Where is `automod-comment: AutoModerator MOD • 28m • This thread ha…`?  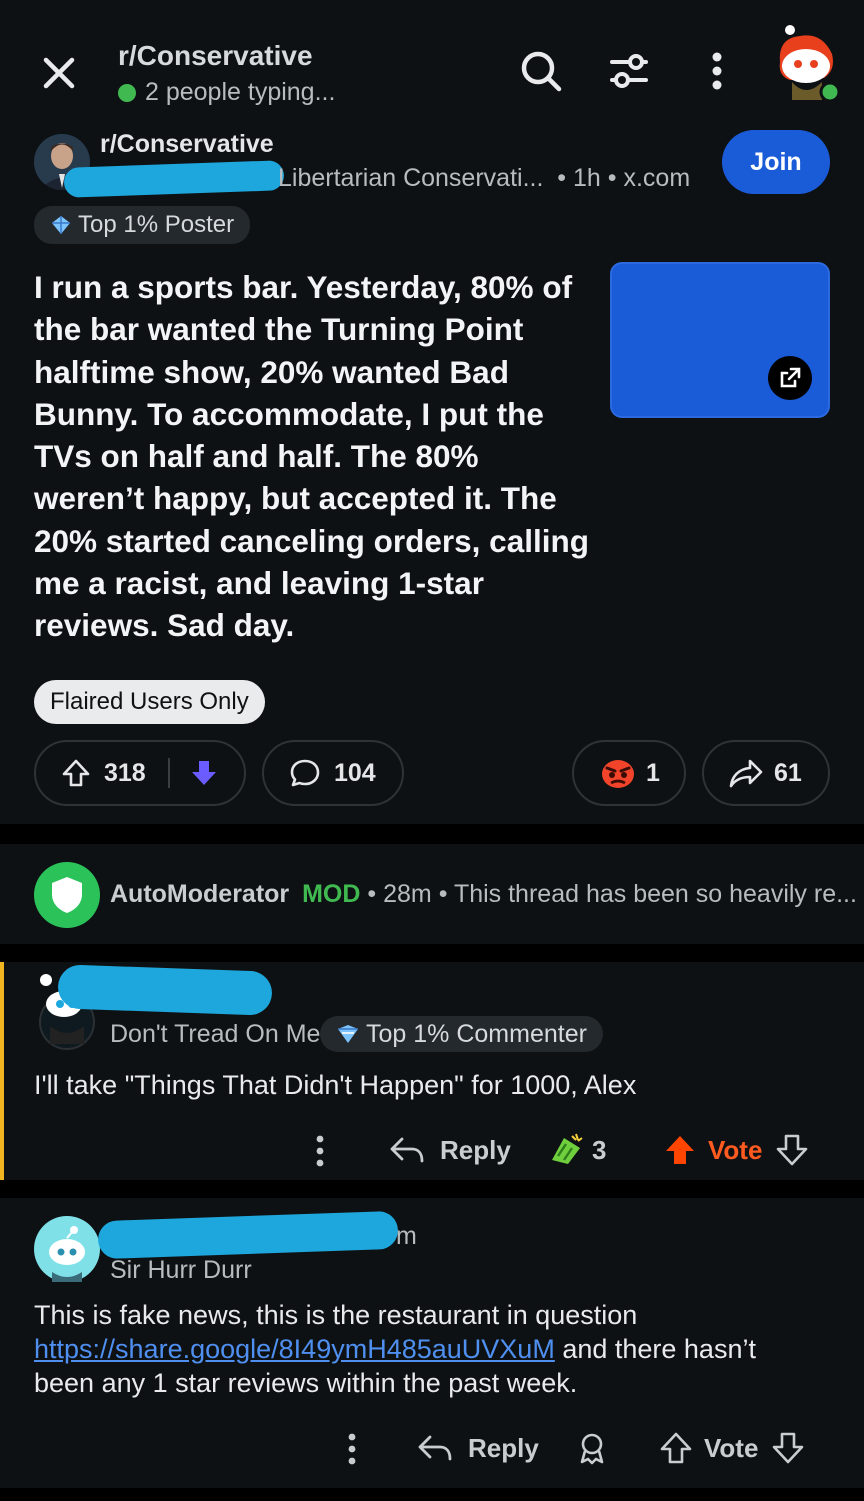 automod-comment: AutoModerator MOD • 28m • This thread ha… is located at coordinates (432, 894).